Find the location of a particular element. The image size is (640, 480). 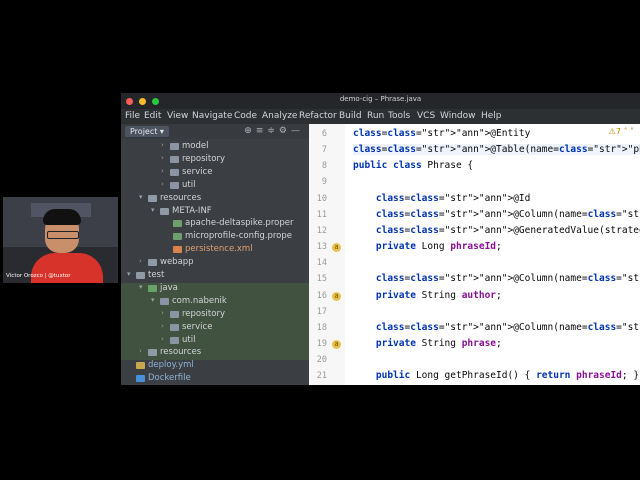

line-number: 16 is located at coordinates (321, 295).